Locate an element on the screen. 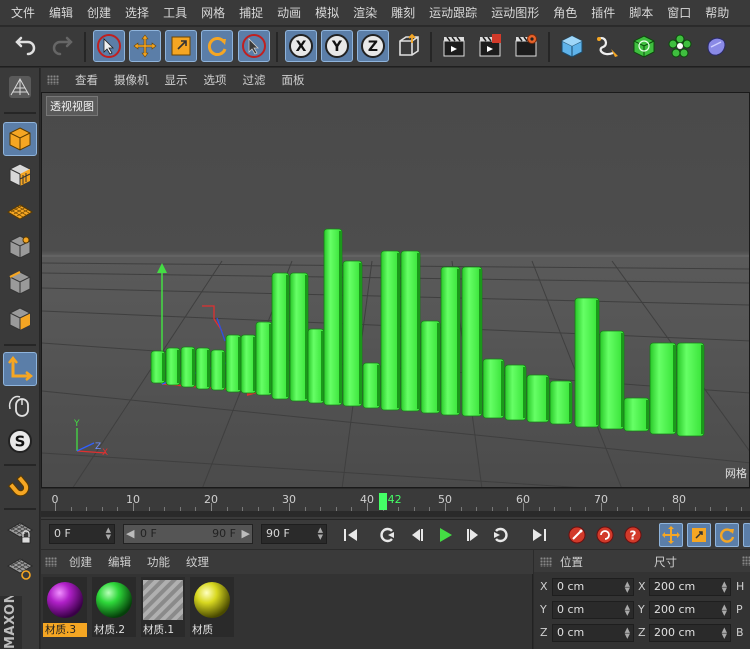 This screenshot has width=750, height=649. menu-script: 脚本 is located at coordinates (641, 13).